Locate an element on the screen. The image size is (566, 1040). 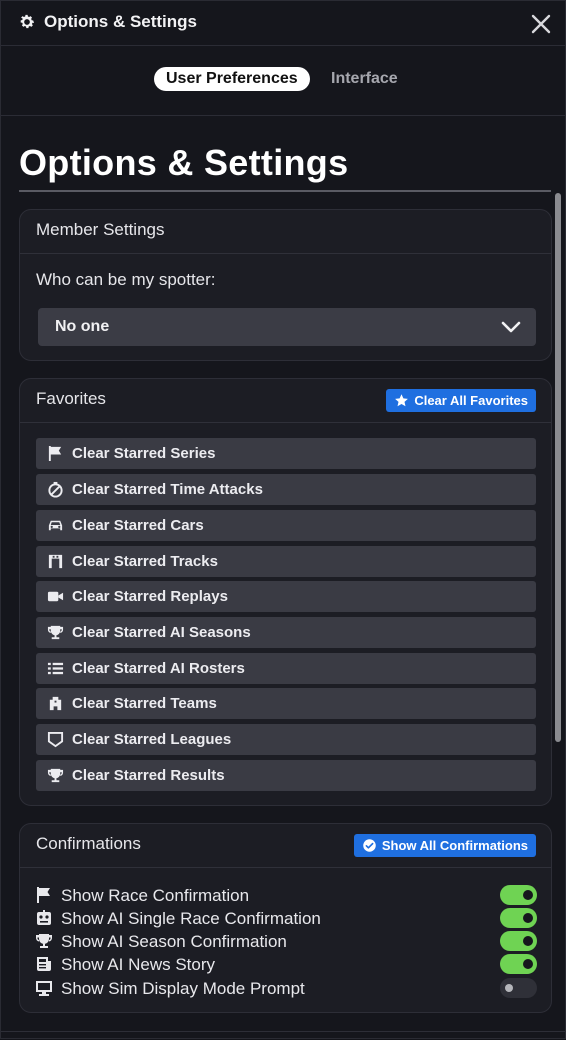
confirmation-row-ai-single-race: Show AI Single Race Confirmation is located at coordinates (286, 919).